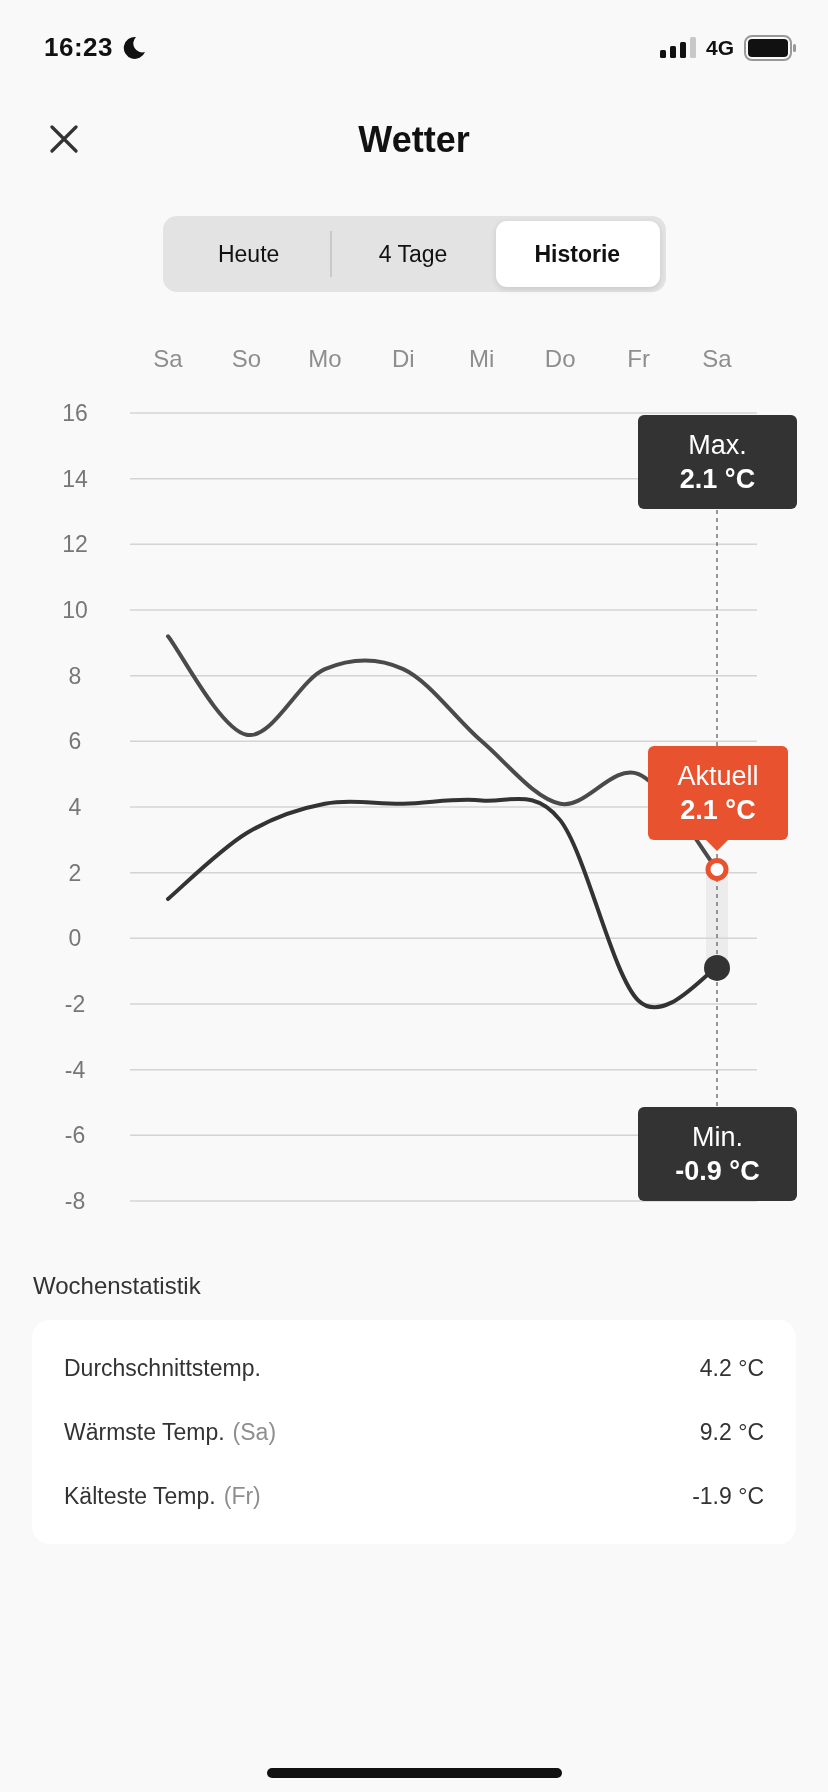  What do you see at coordinates (75, 1201) in the screenshot?
I see `axis-label: -8` at bounding box center [75, 1201].